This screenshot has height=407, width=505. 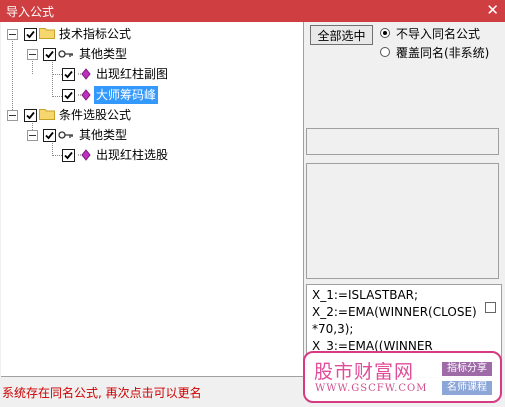 What do you see at coordinates (132, 155) in the screenshot?
I see `tree-label: 出现红柱选股` at bounding box center [132, 155].